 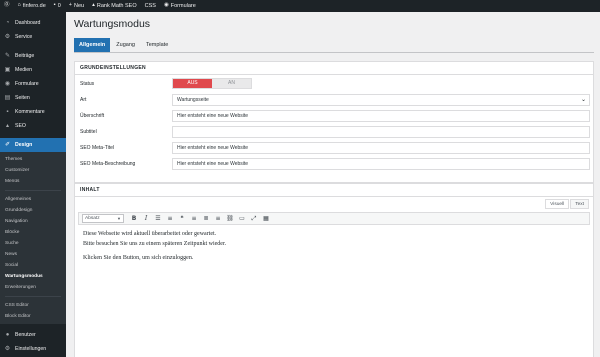 I want to click on page-icon: ▤, so click(x=7, y=98).